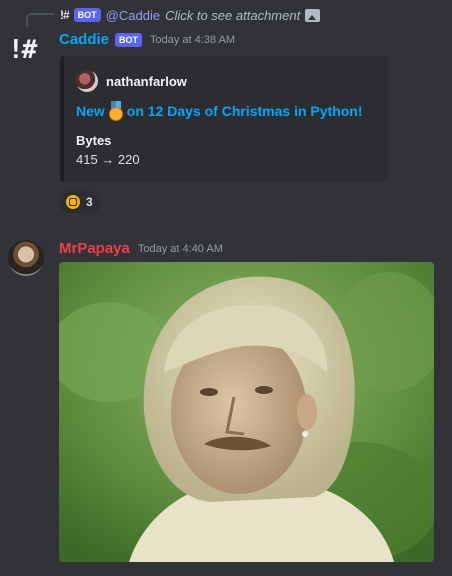  What do you see at coordinates (129, 39) in the screenshot?
I see `caddie-bot-tag: BOT` at bounding box center [129, 39].